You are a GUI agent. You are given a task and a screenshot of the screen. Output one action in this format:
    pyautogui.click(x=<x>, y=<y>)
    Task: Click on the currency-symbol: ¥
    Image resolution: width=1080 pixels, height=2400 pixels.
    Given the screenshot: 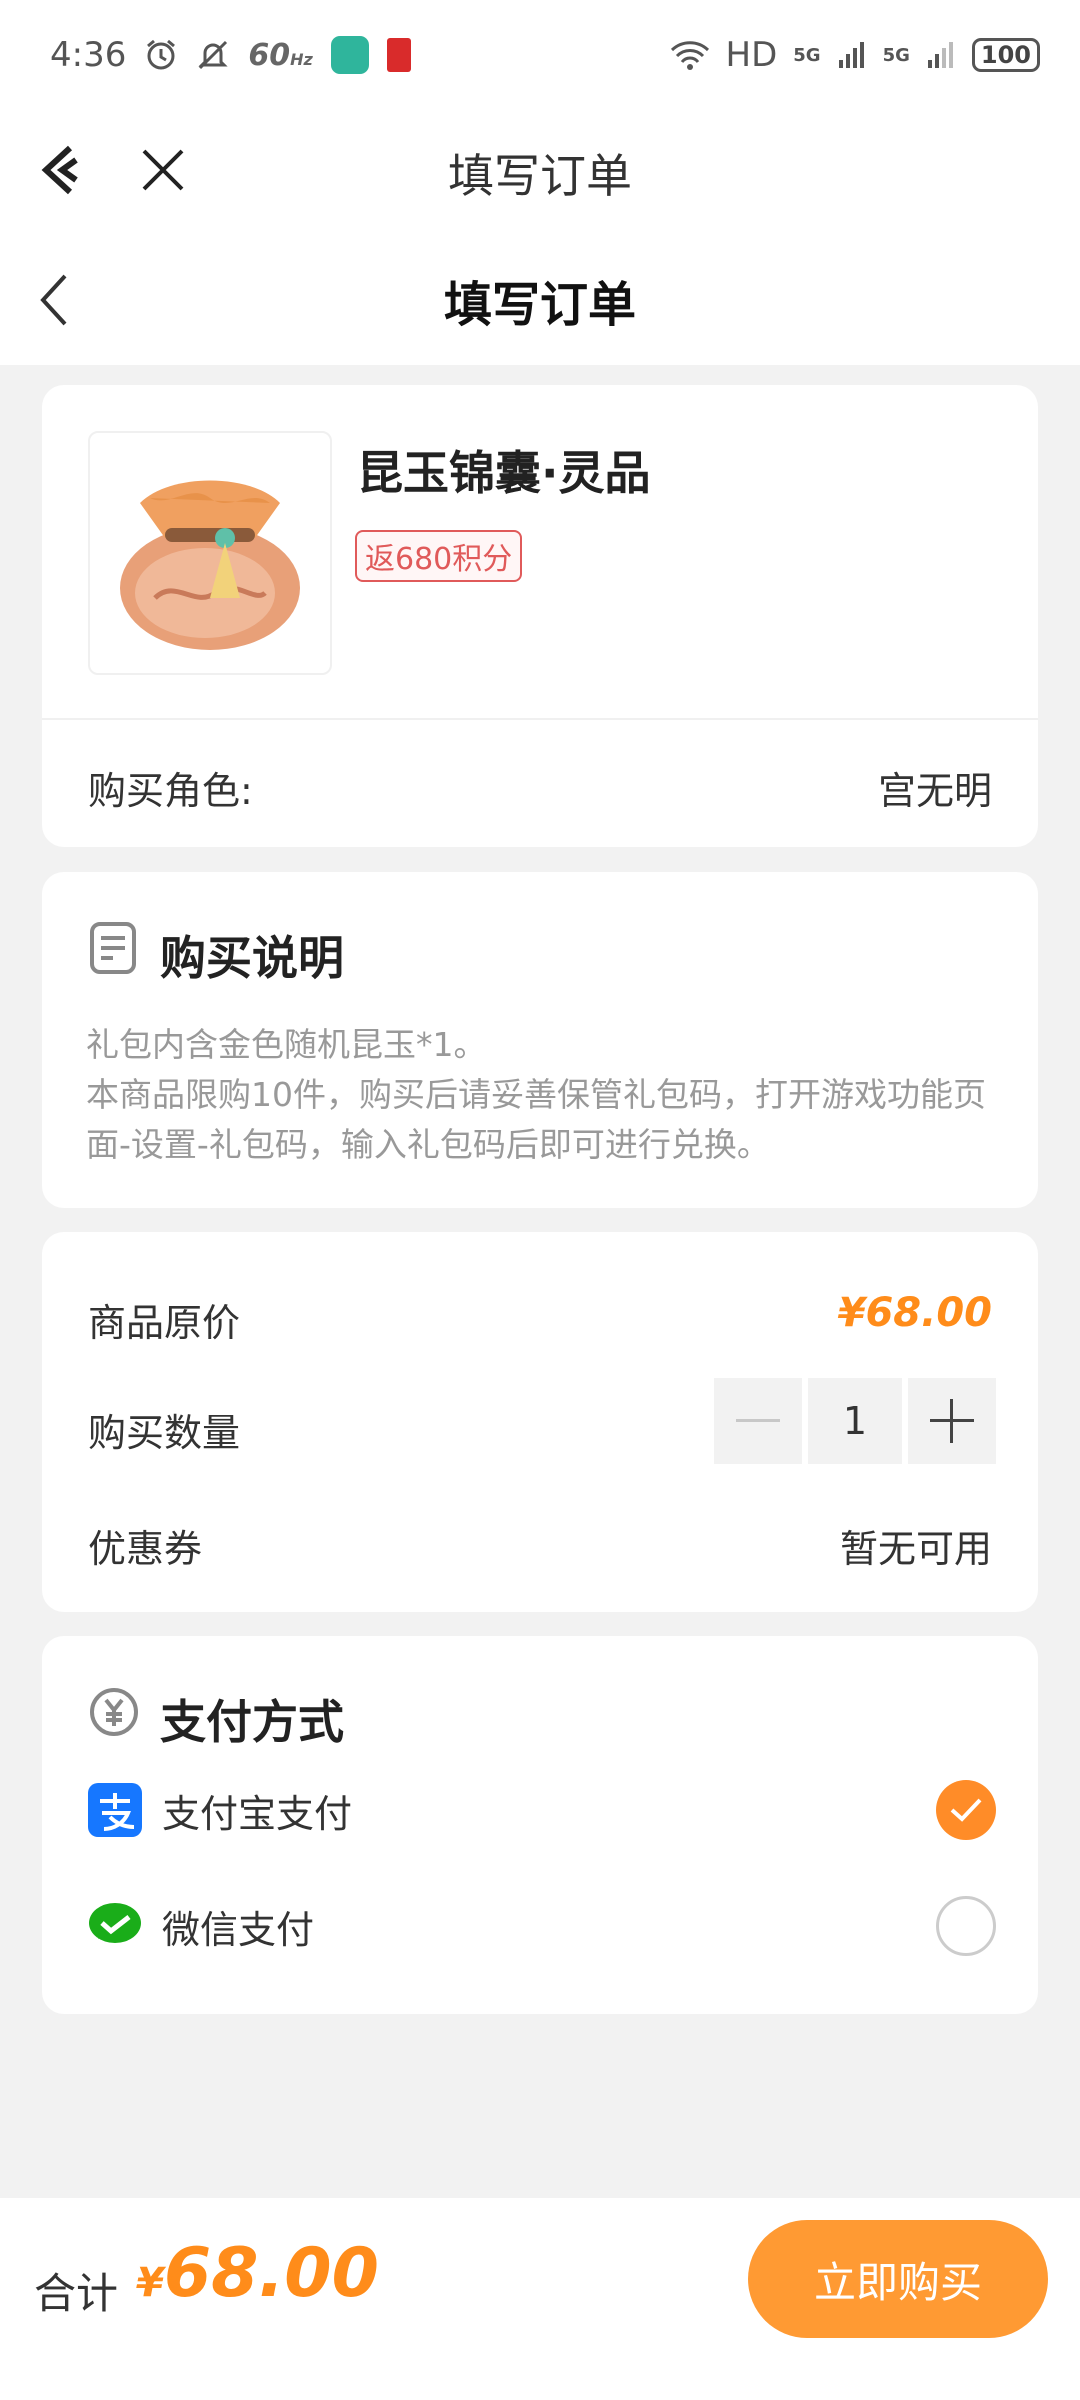 What is the action you would take?
    pyautogui.click(x=150, y=2283)
    